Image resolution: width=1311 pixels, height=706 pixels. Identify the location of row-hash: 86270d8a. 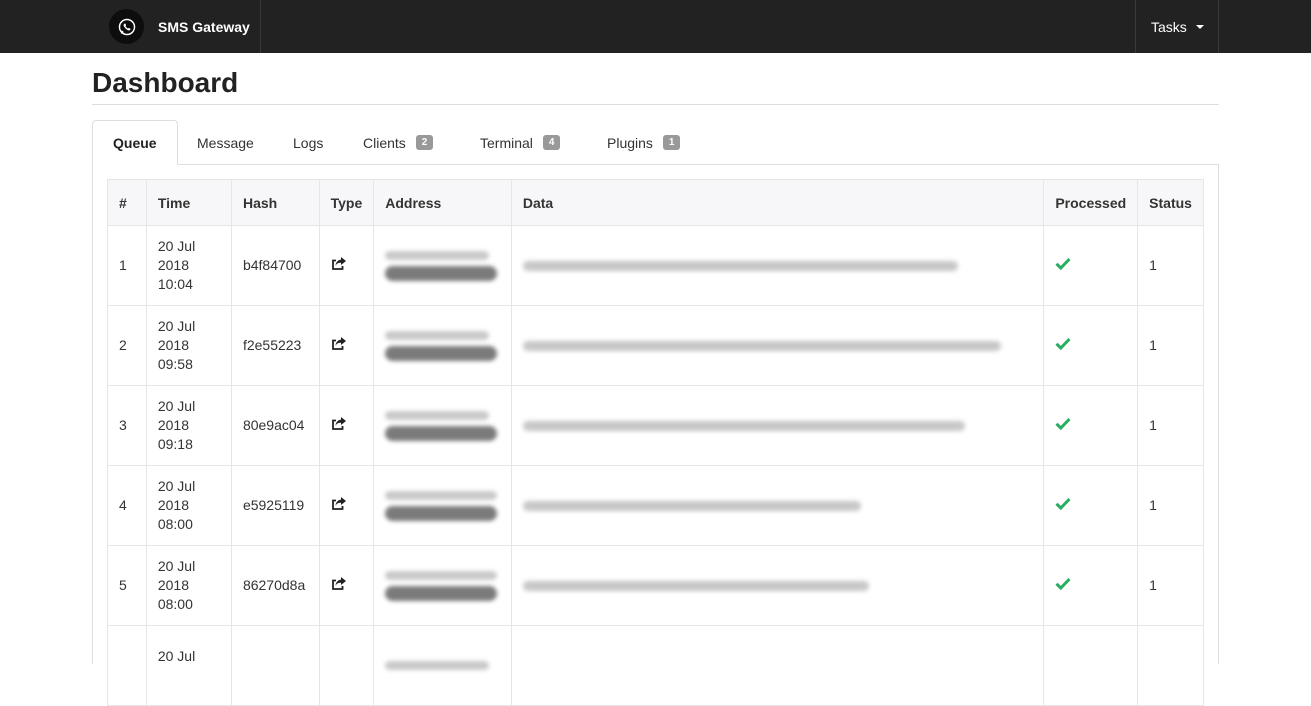
(275, 585).